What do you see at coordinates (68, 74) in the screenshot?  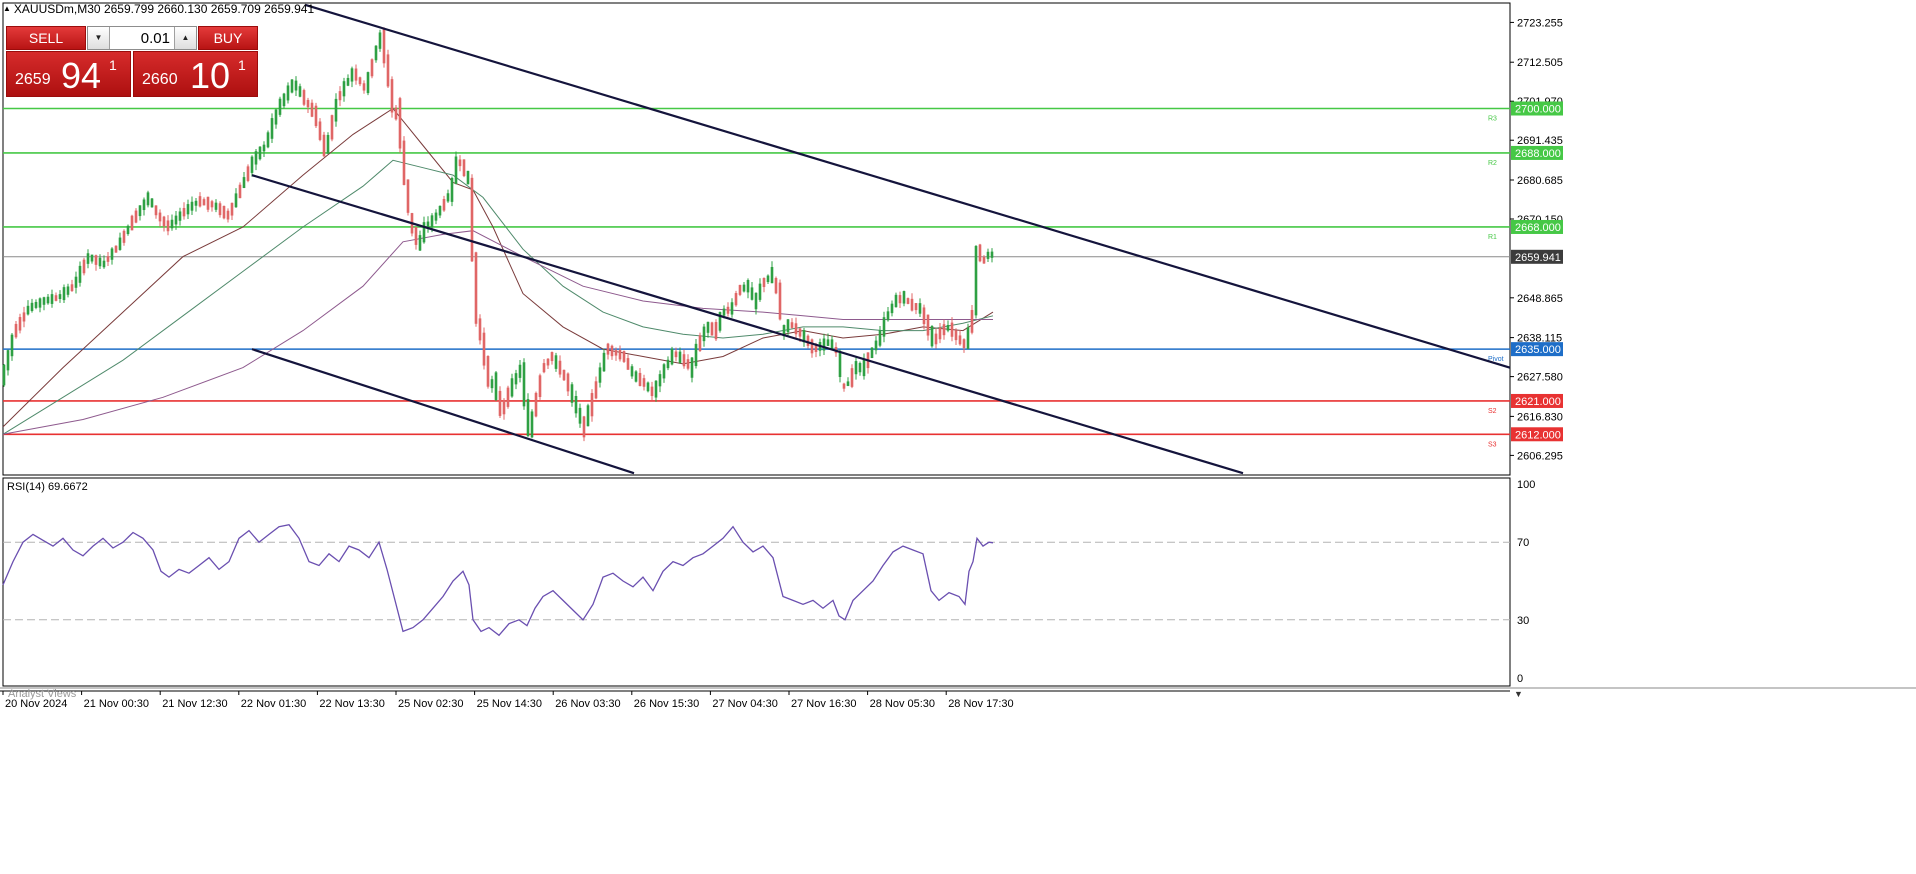 I see `bid-price-box: 2659 94 1` at bounding box center [68, 74].